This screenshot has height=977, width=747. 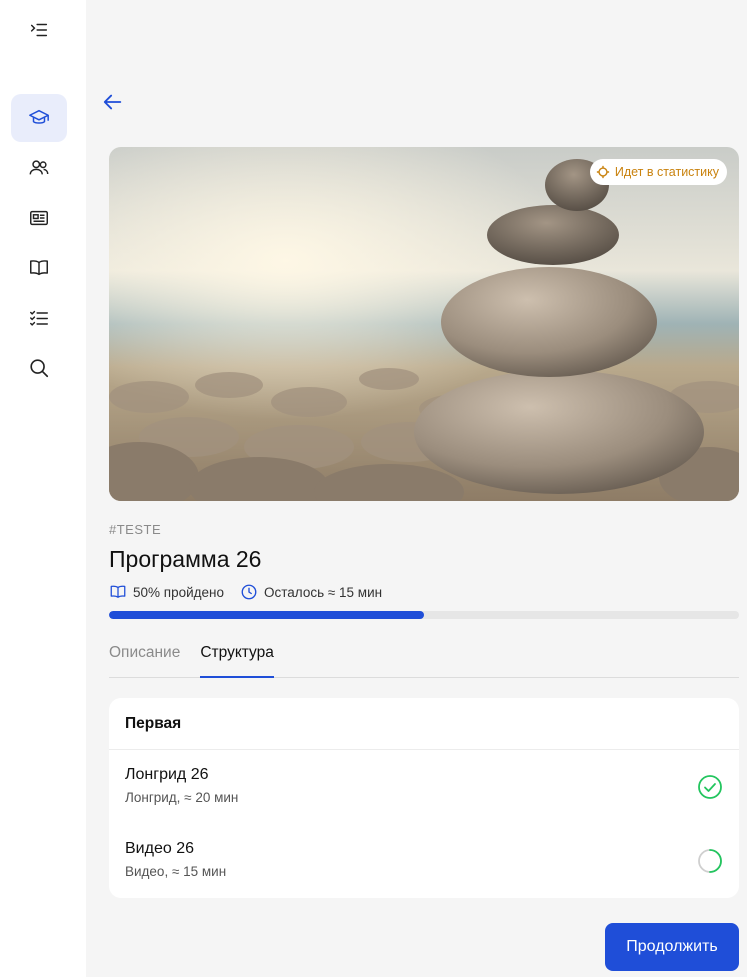 What do you see at coordinates (135, 529) in the screenshot?
I see `program-tag: #TESTE` at bounding box center [135, 529].